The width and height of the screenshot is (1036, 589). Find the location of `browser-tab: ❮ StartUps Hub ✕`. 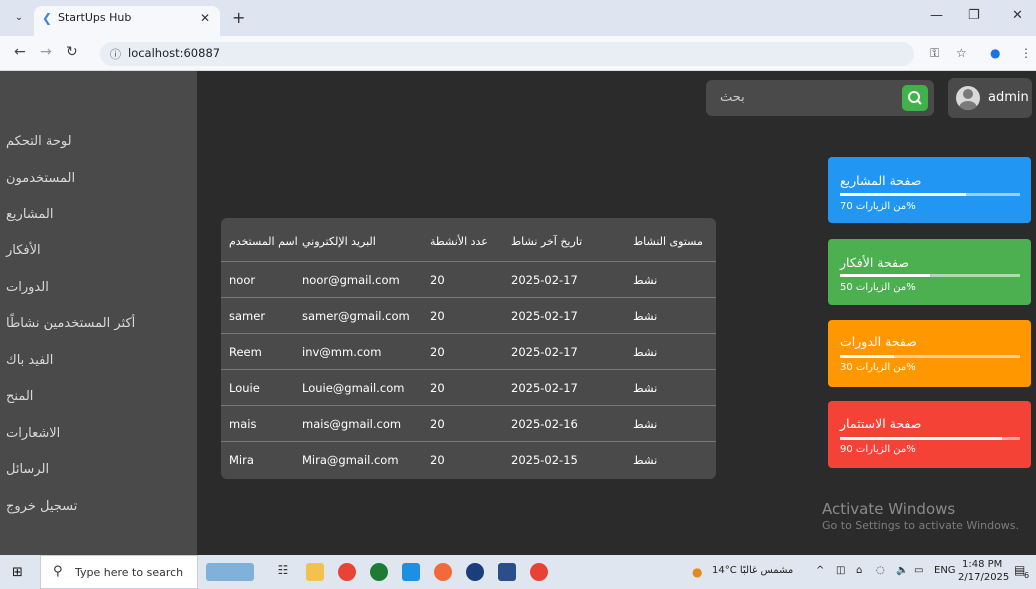

browser-tab: ❮ StartUps Hub ✕ is located at coordinates (127, 21).